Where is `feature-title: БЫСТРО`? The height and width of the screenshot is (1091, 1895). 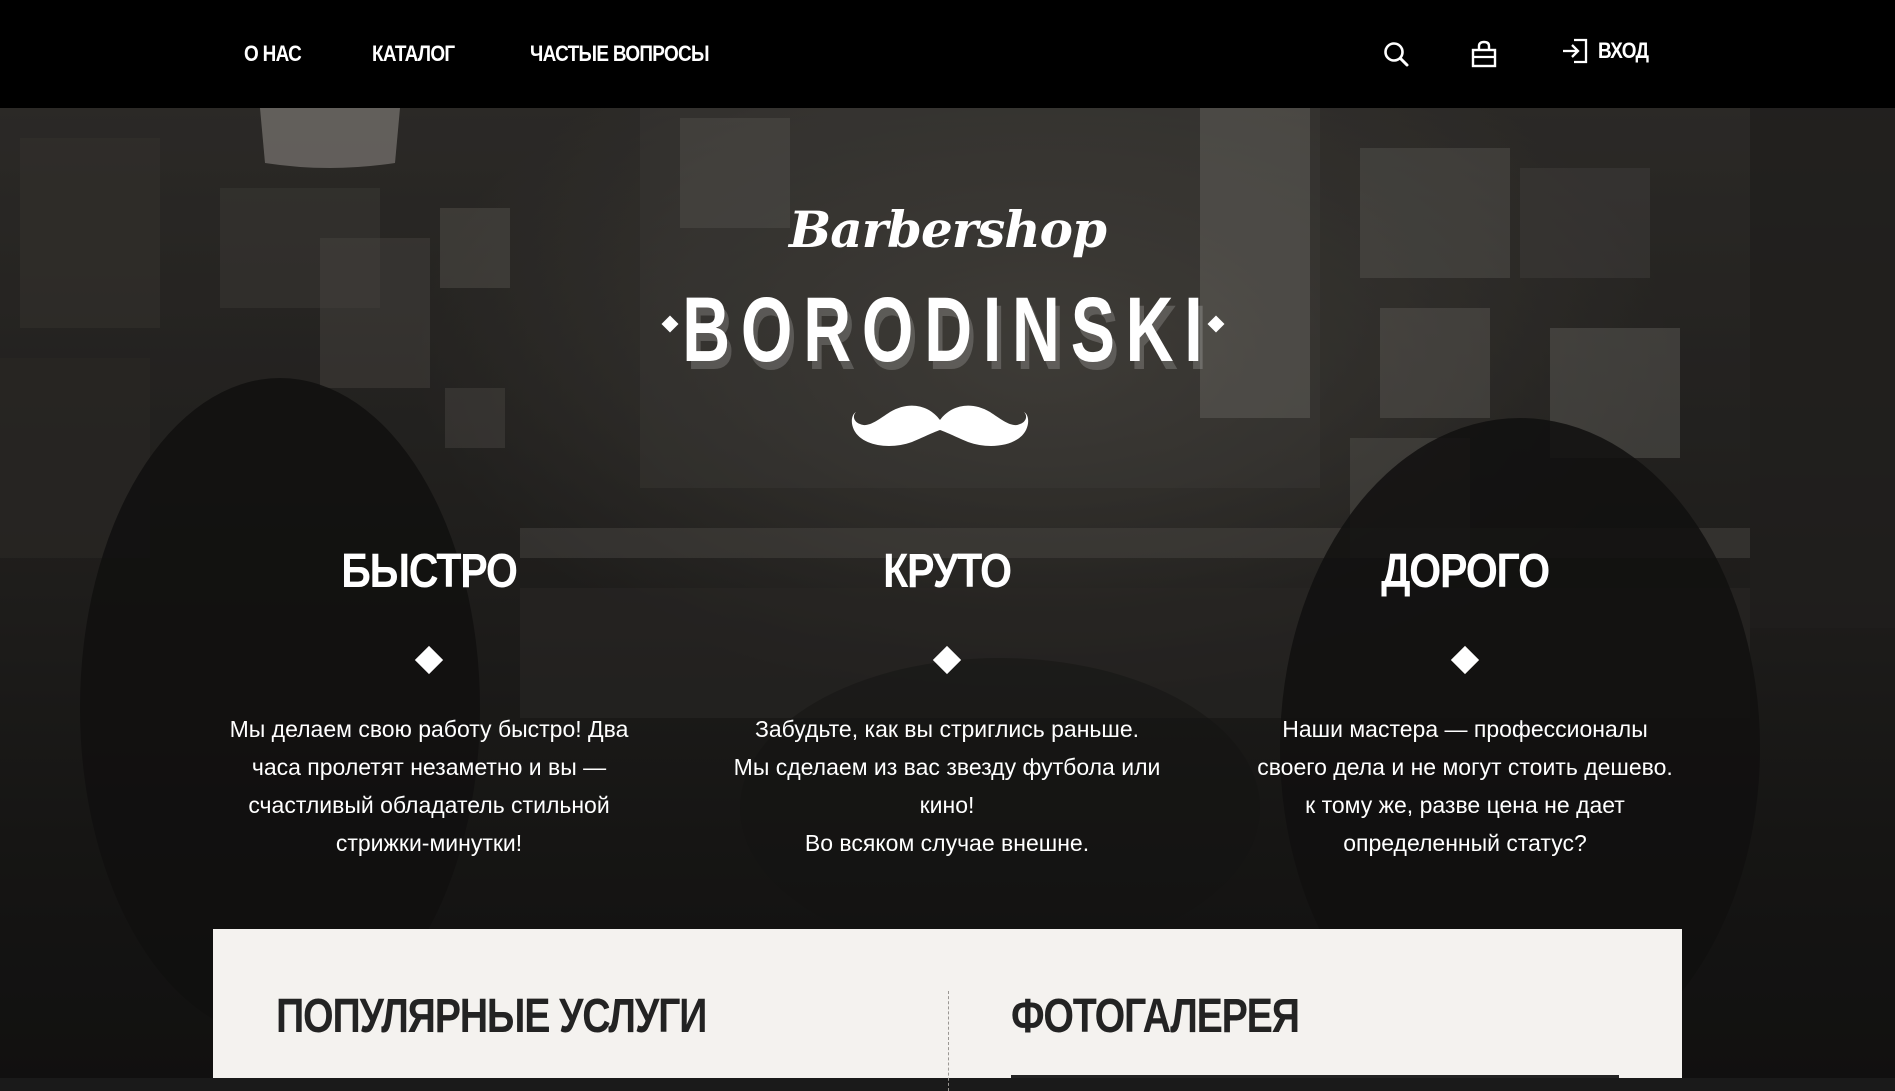 feature-title: БЫСТРО is located at coordinates (429, 571).